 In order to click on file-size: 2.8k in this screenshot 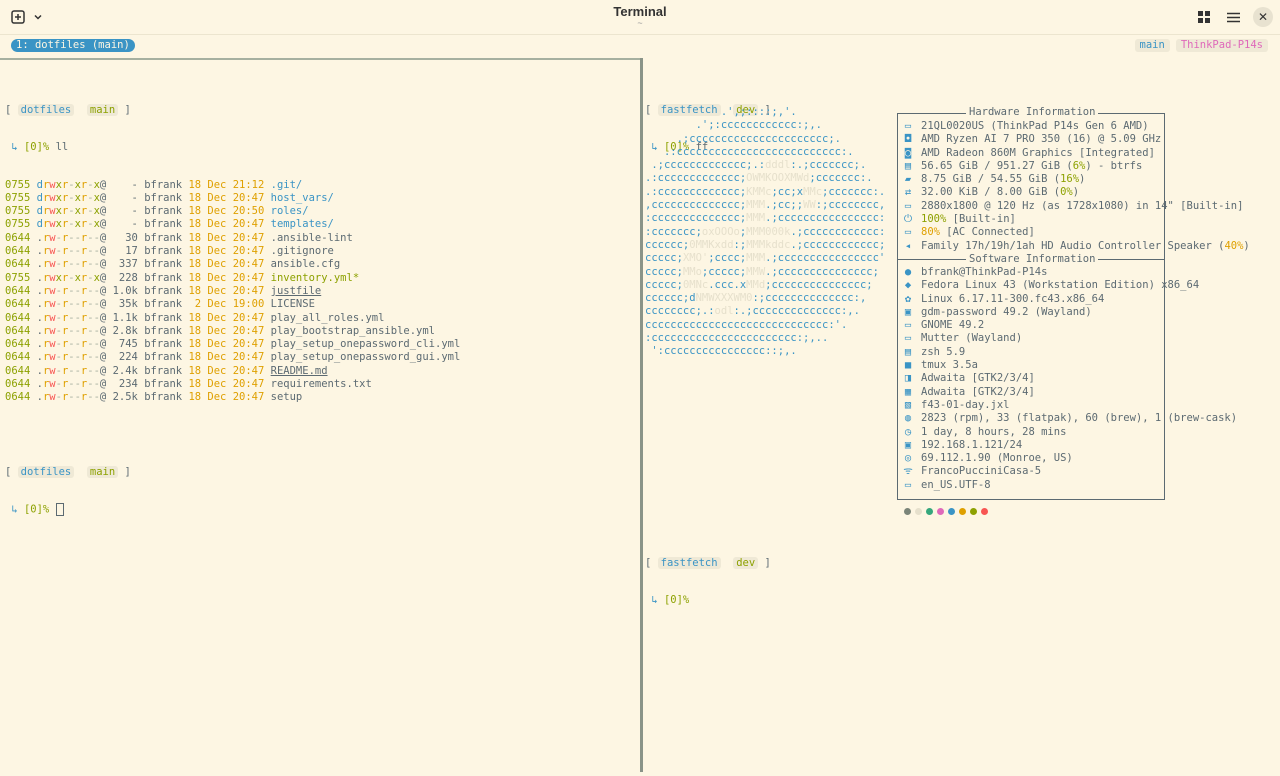, I will do `click(125, 330)`.